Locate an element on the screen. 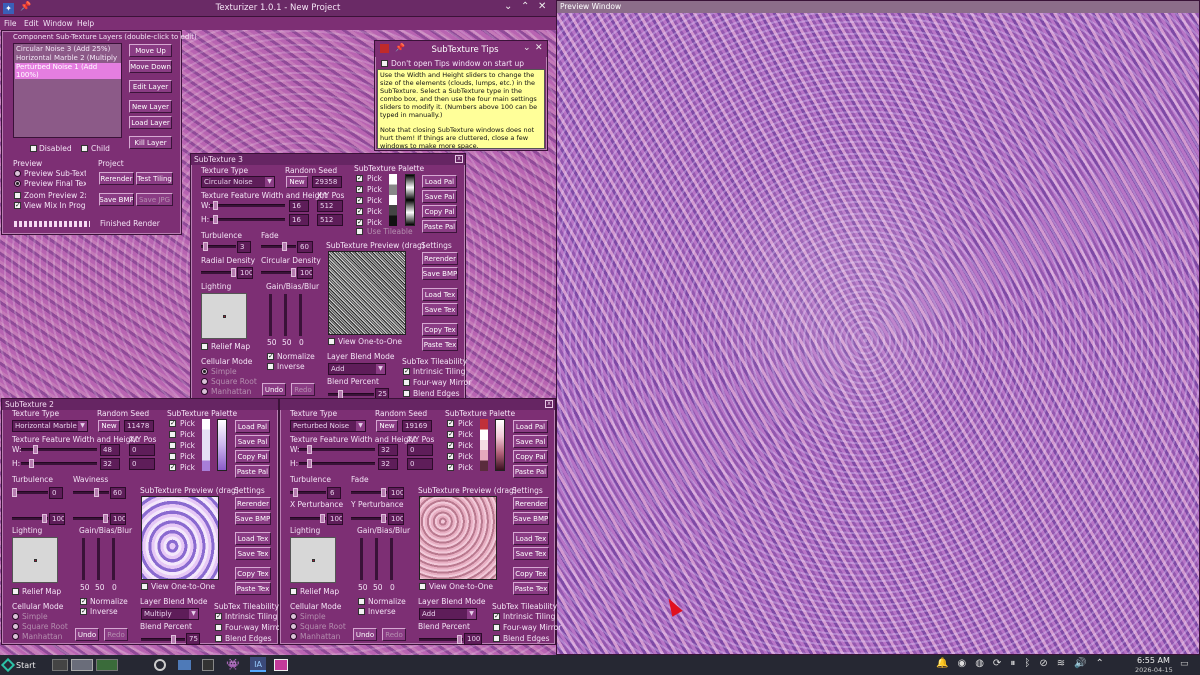  preview-sub-radio is located at coordinates (17, 173).